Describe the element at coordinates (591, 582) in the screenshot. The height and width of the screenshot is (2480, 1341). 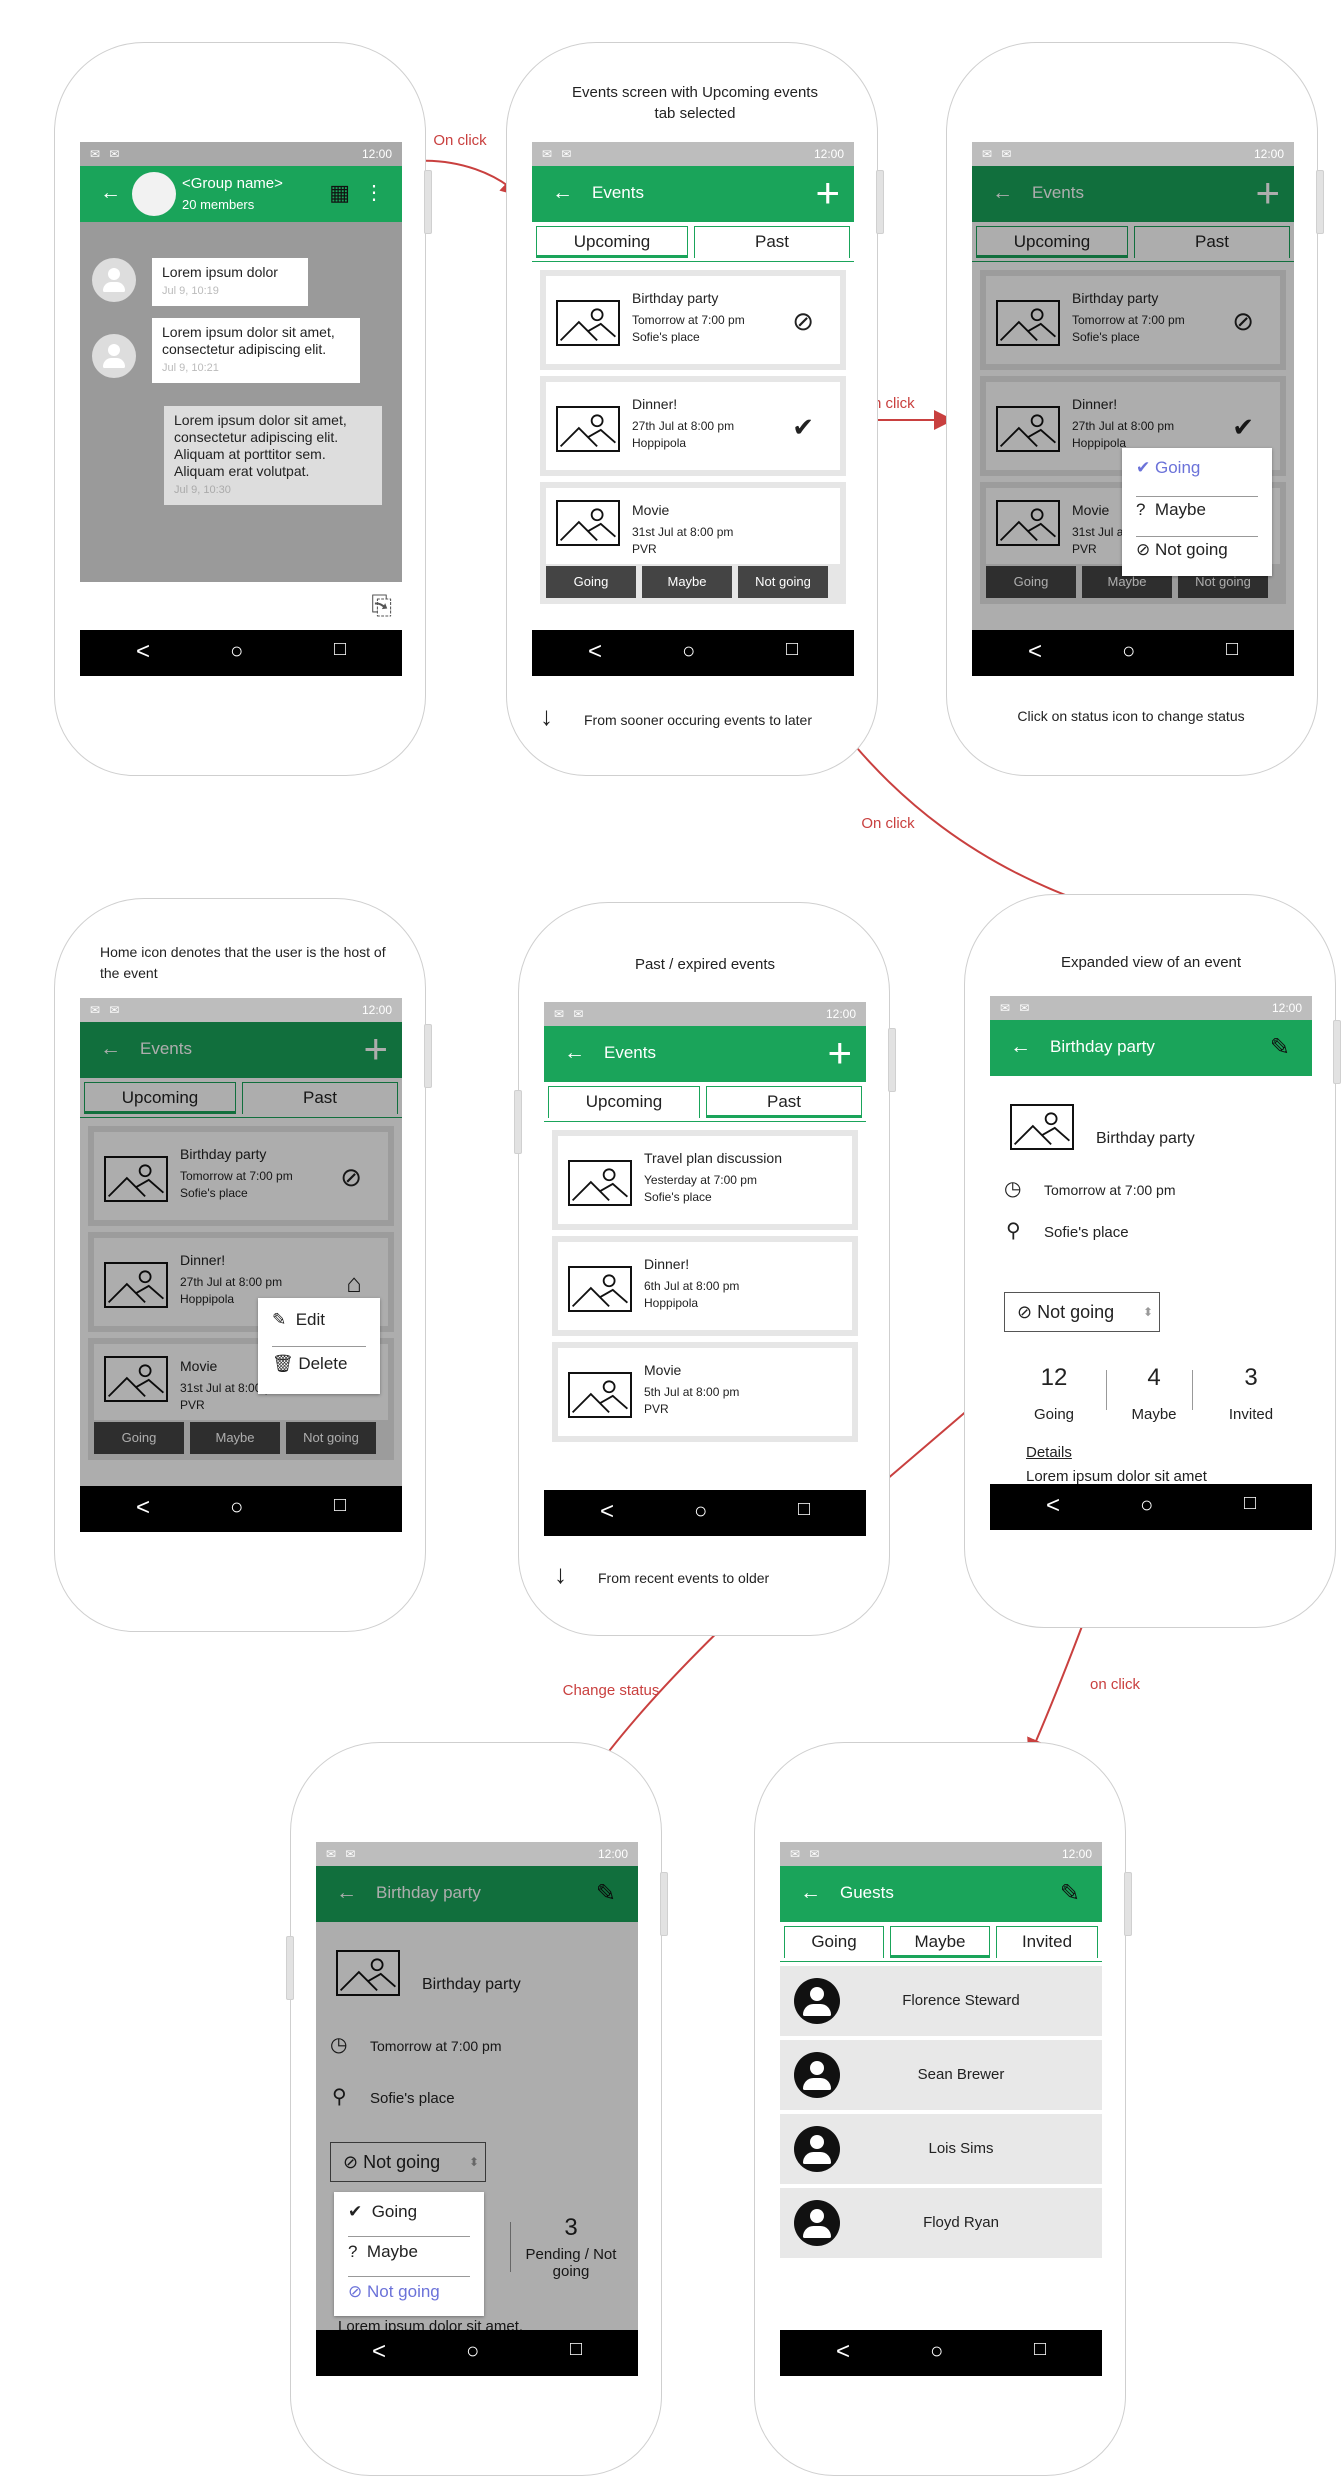
I see `going-button: Going` at that location.